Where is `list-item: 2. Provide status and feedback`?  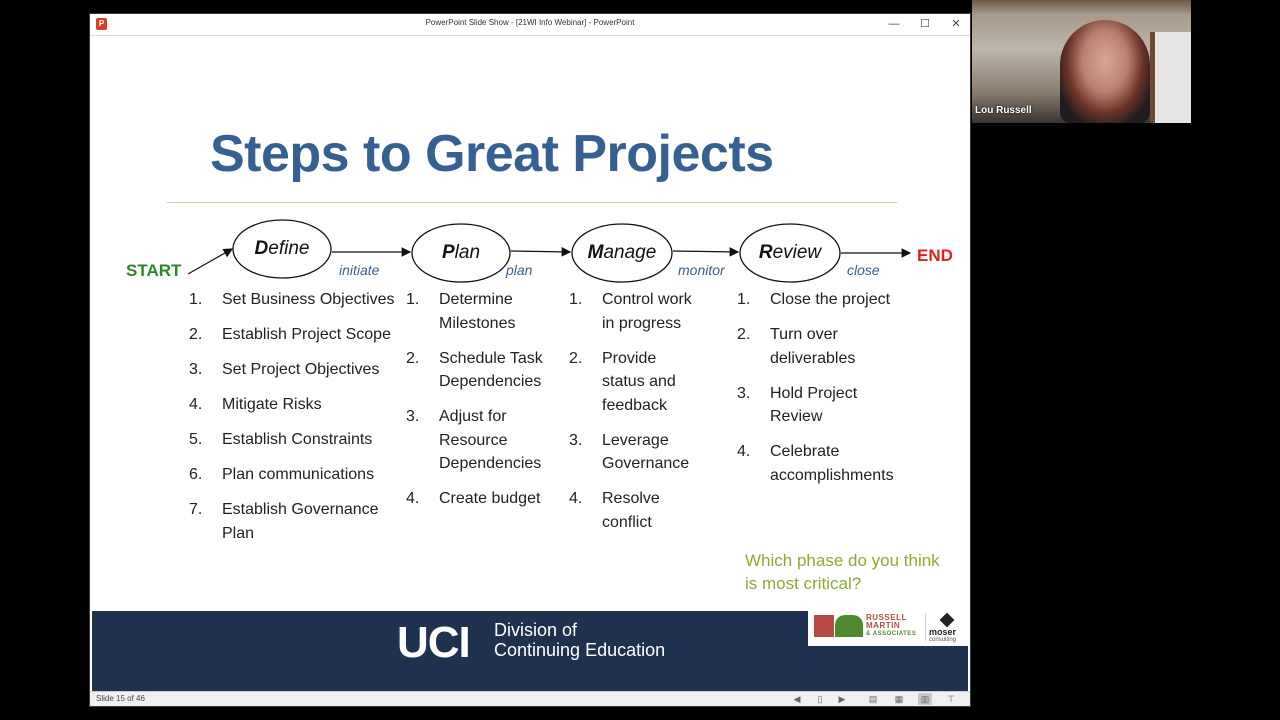 list-item: 2. Provide status and feedback is located at coordinates (622, 381).